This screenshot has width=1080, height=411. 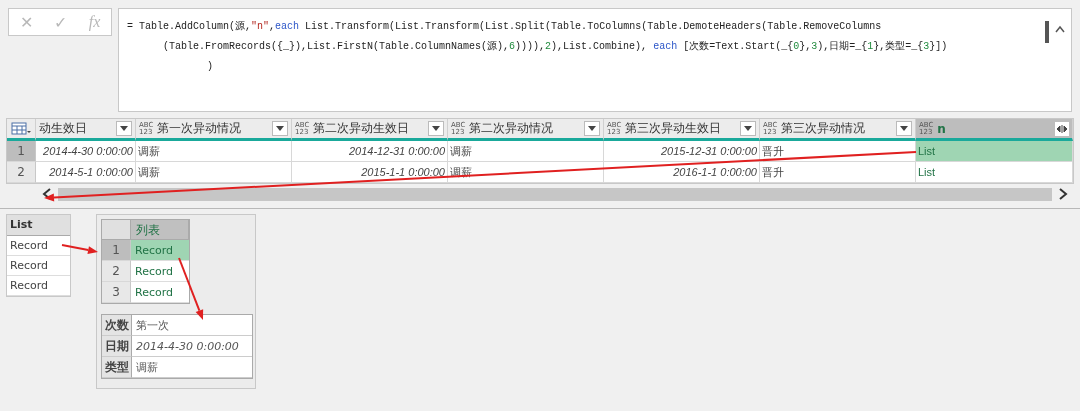 I want to click on formula-line: ), so click(x=210, y=67).